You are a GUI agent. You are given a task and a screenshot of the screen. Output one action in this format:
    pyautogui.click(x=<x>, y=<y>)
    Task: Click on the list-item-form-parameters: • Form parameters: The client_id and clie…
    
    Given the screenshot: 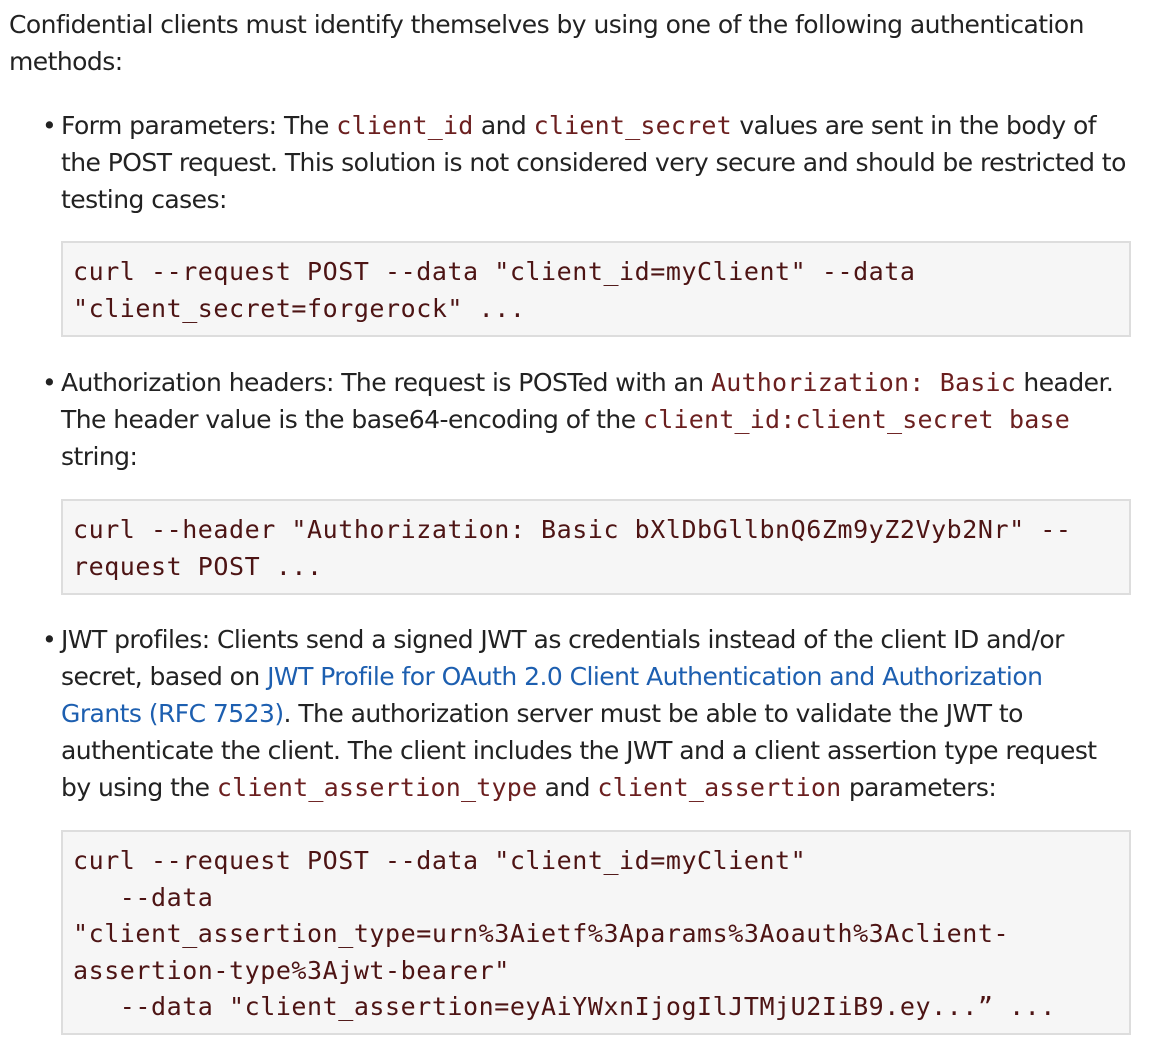 What is the action you would take?
    pyautogui.click(x=584, y=162)
    